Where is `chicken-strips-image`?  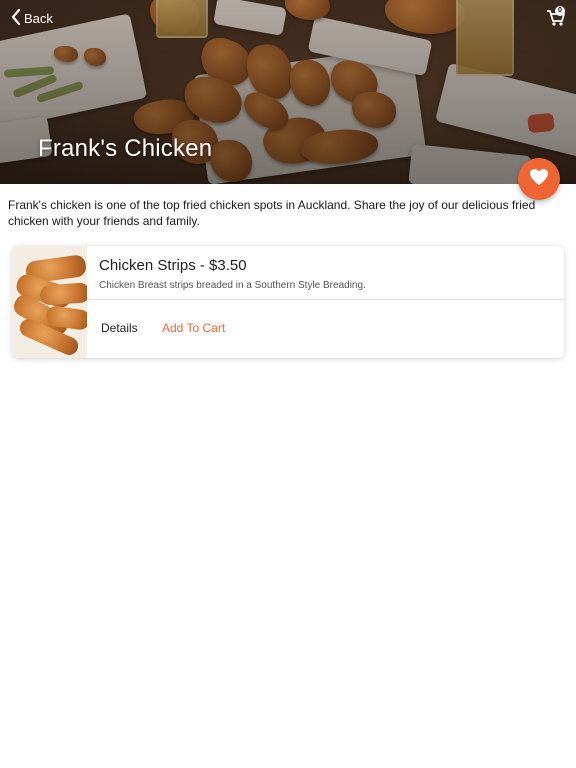 chicken-strips-image is located at coordinates (49, 302).